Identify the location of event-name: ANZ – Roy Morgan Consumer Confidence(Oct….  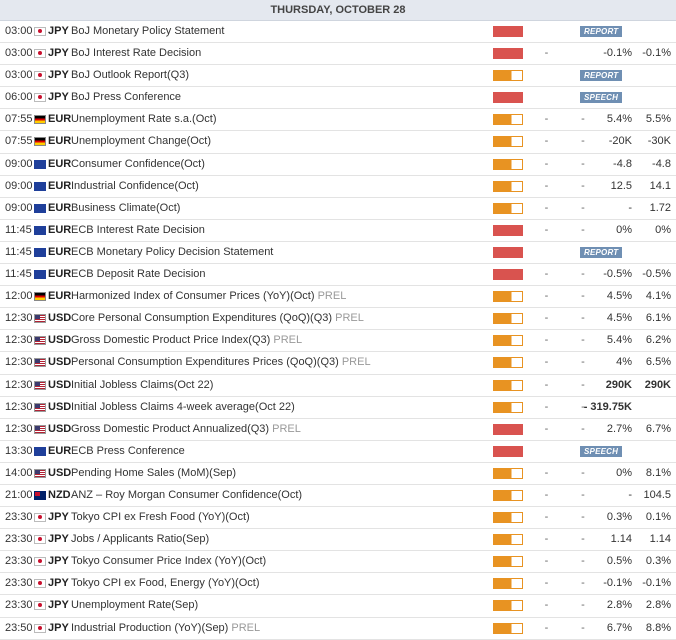
(186, 495).